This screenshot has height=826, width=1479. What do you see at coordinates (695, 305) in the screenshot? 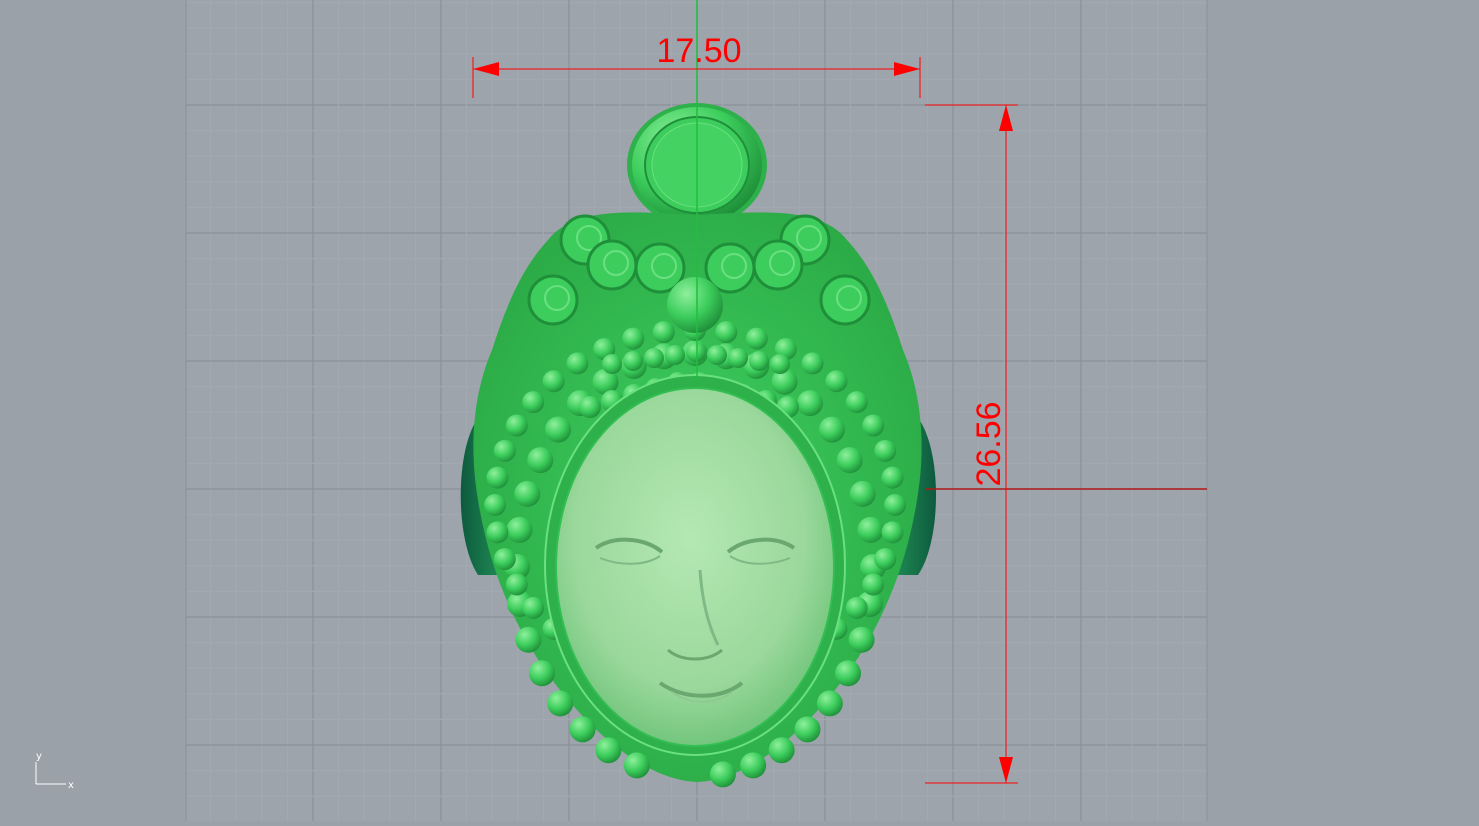
I see `crown-center-bead` at bounding box center [695, 305].